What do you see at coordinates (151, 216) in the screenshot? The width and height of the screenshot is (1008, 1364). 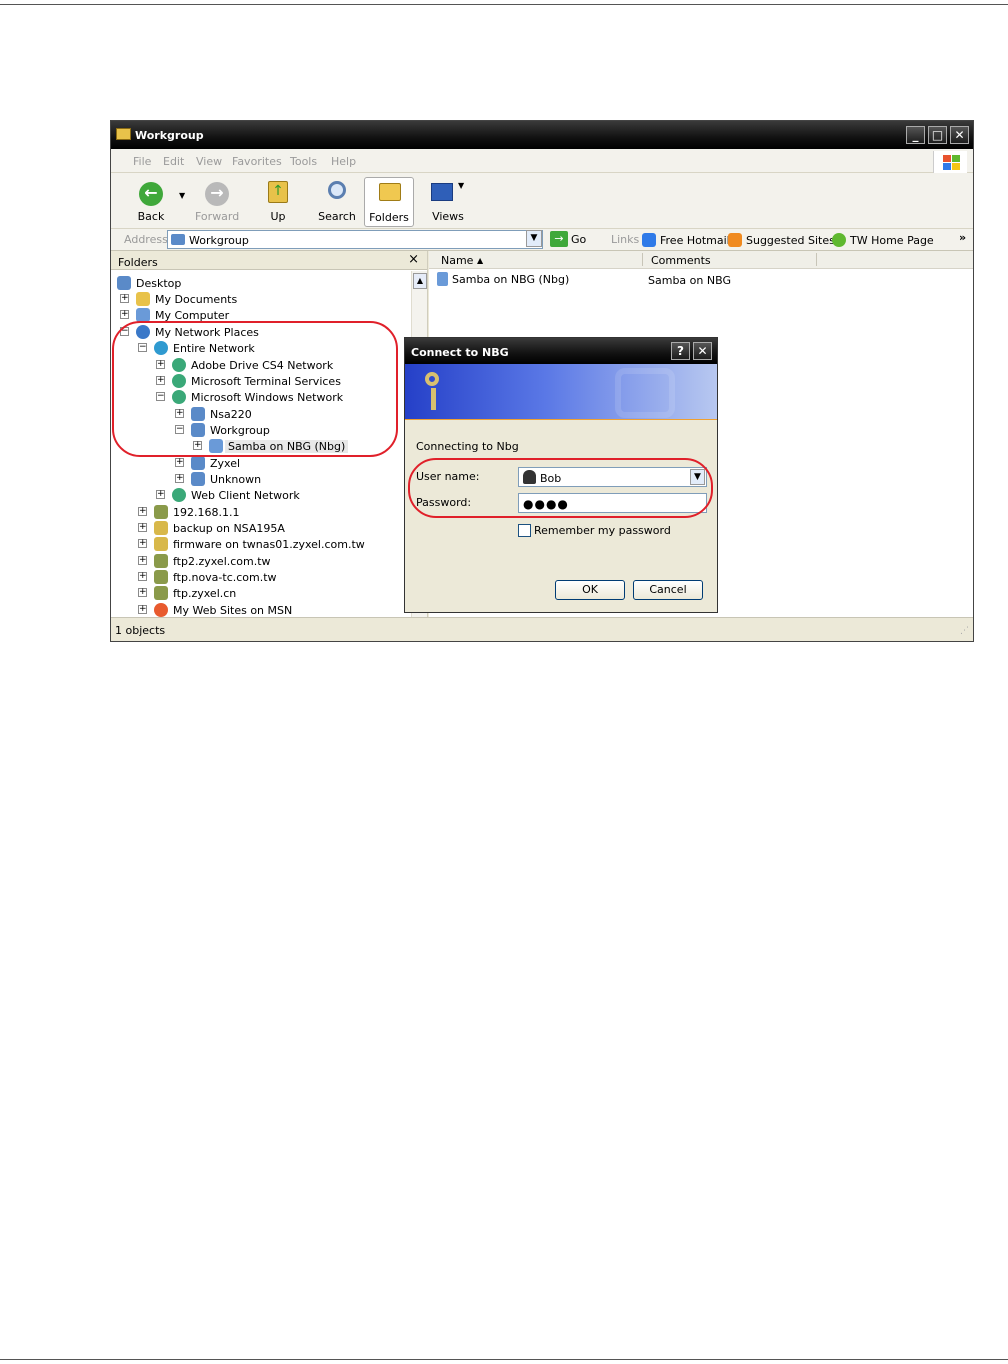 I see `back-label: Back` at bounding box center [151, 216].